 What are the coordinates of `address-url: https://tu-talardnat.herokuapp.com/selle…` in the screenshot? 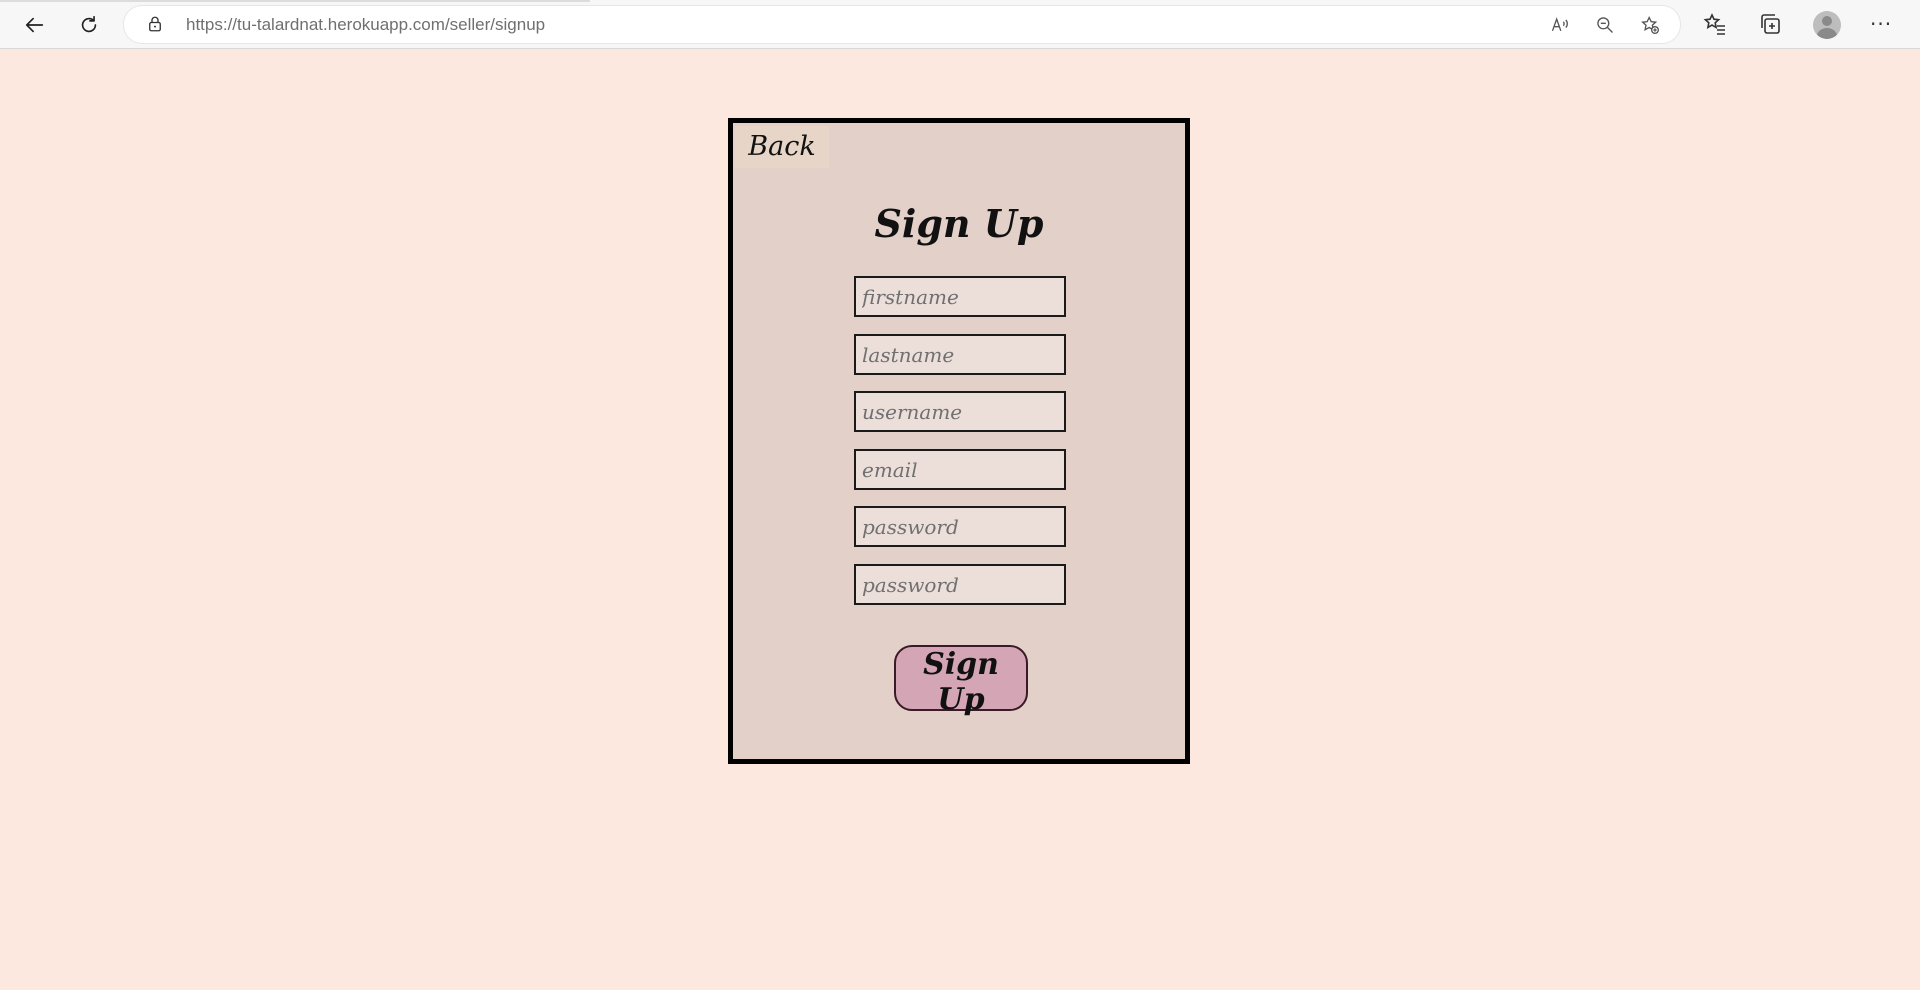 It's located at (365, 25).